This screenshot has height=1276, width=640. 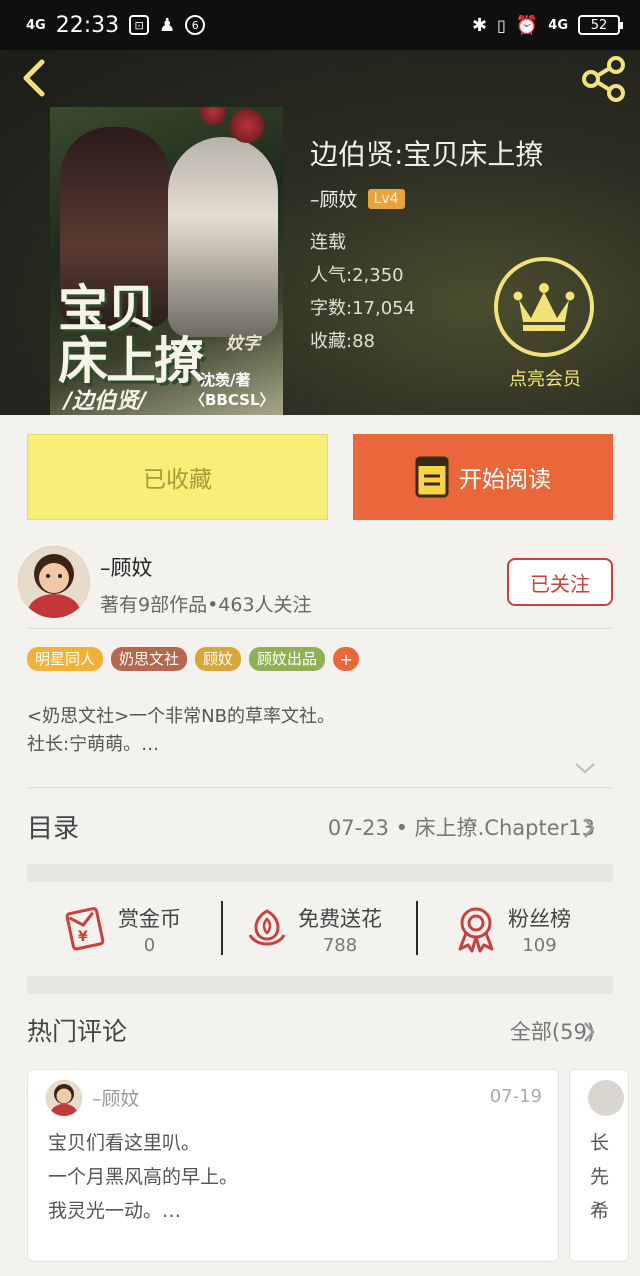 What do you see at coordinates (206, 605) in the screenshot?
I see `author-stats: 著有9部作品•463人关注` at bounding box center [206, 605].